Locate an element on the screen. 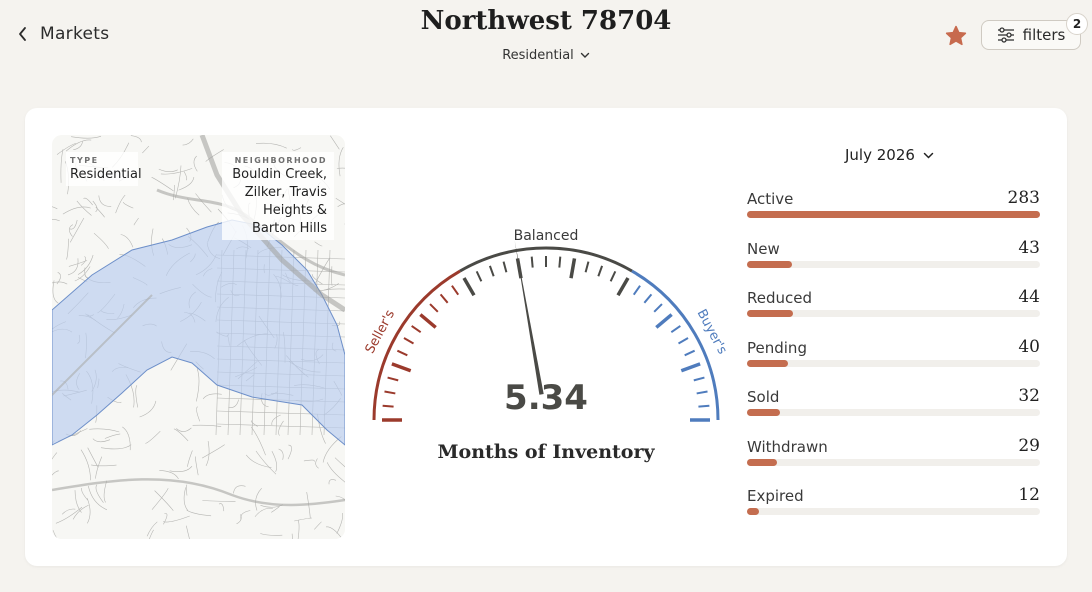 The width and height of the screenshot is (1092, 592). stat-value: 283 is located at coordinates (1023, 198).